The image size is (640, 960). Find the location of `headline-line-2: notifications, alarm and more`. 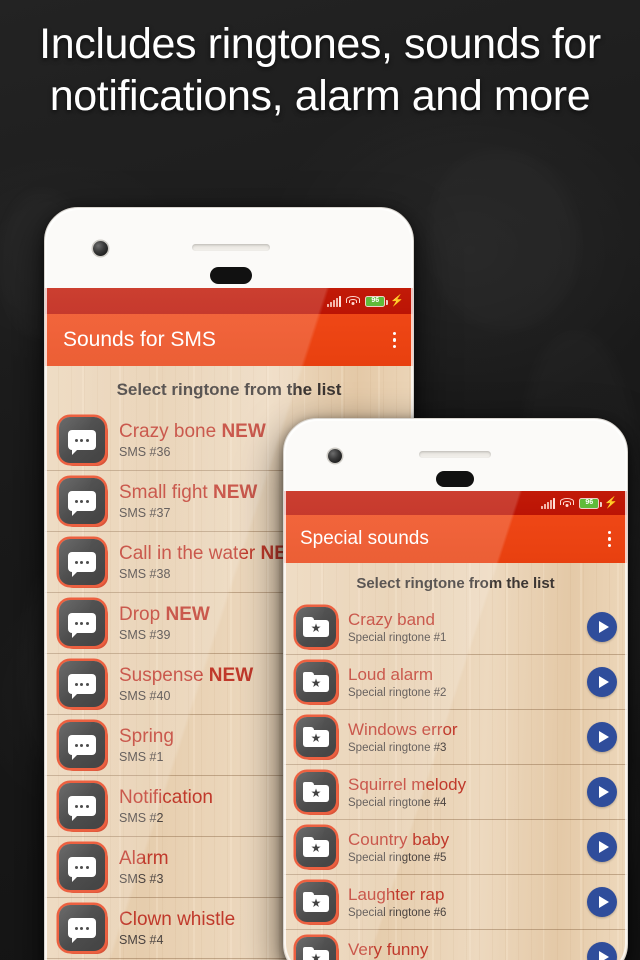

headline-line-2: notifications, alarm and more is located at coordinates (320, 96).